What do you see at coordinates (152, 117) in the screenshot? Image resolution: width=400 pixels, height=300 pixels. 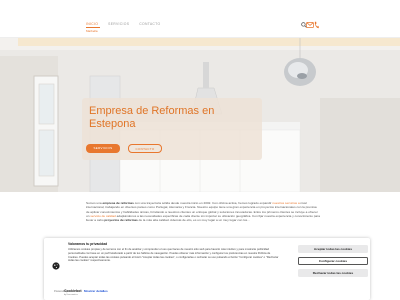 I see `hero-title: Empresa de Reformas en Estepona` at bounding box center [152, 117].